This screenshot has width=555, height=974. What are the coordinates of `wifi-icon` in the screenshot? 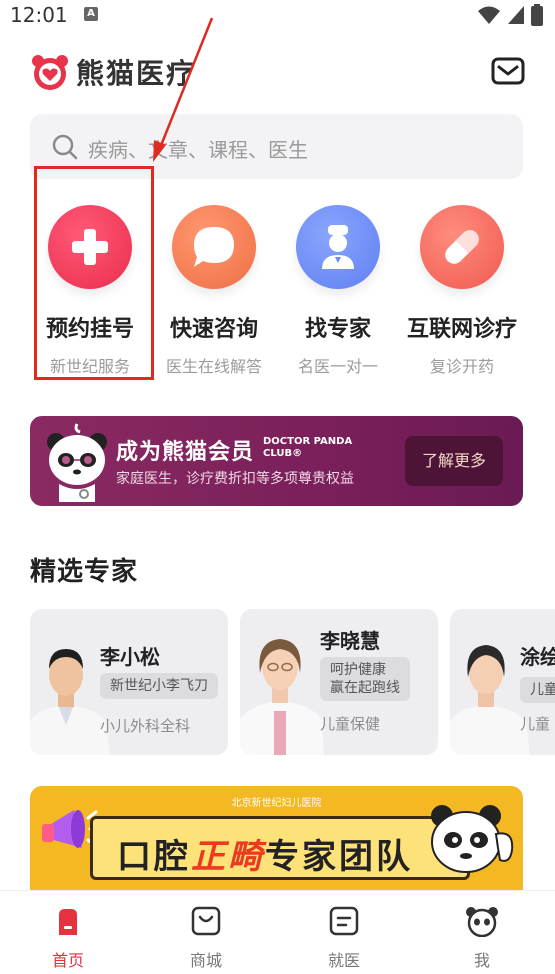 It's located at (489, 15).